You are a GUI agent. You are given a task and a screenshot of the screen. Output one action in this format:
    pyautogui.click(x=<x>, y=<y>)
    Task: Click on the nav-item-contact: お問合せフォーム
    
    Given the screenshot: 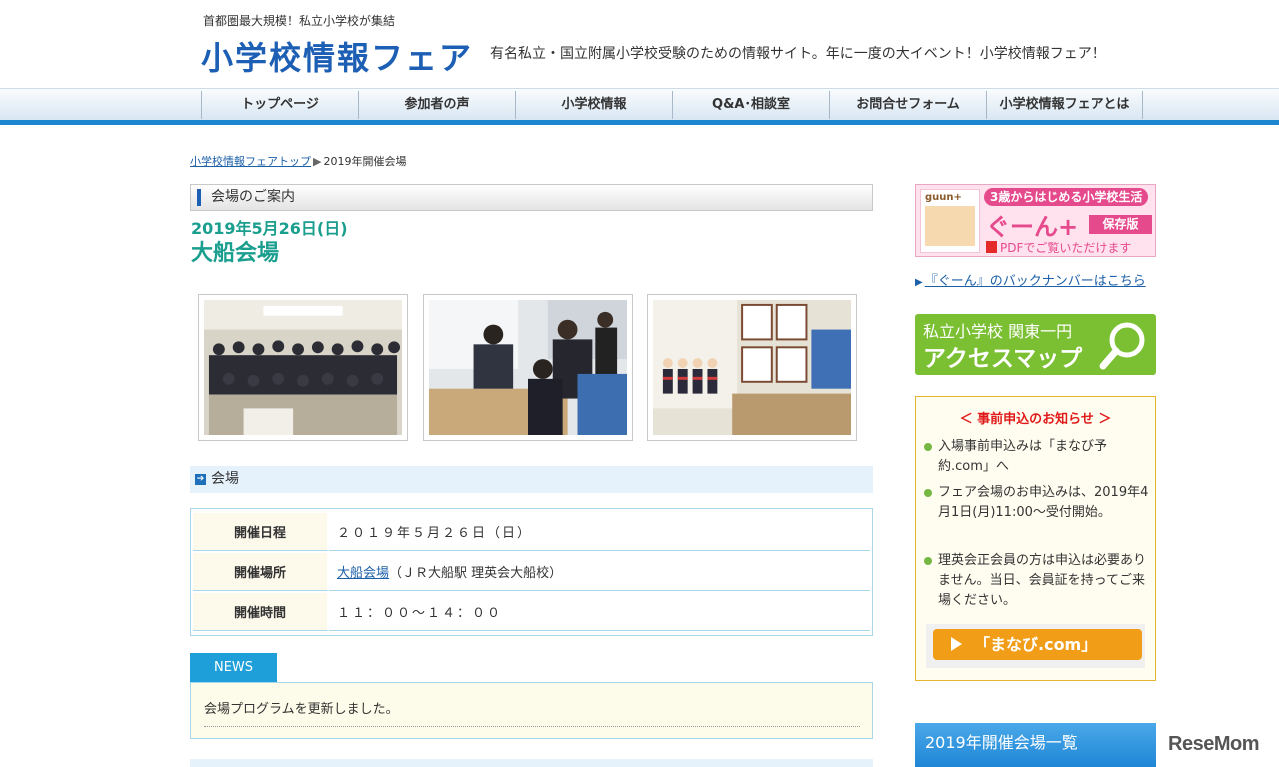 What is the action you would take?
    pyautogui.click(x=907, y=105)
    